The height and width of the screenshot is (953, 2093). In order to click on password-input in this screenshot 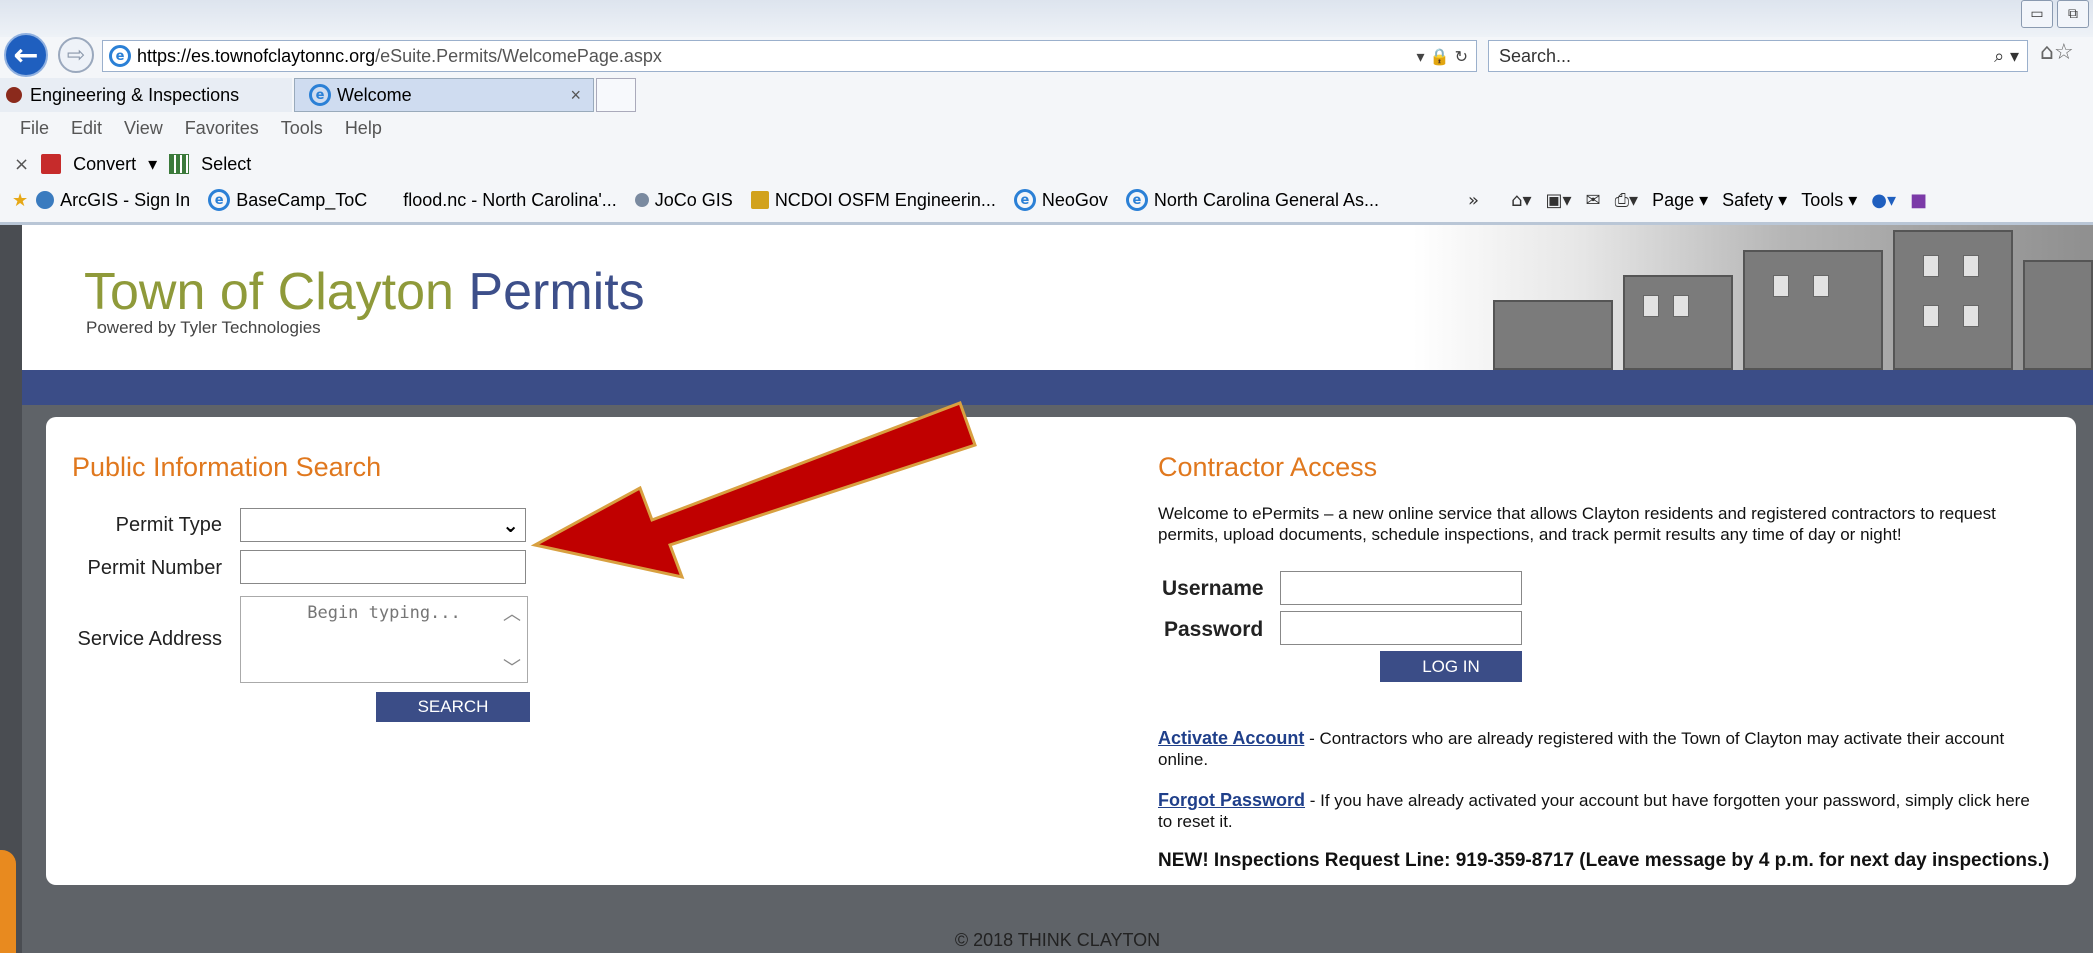, I will do `click(1401, 628)`.